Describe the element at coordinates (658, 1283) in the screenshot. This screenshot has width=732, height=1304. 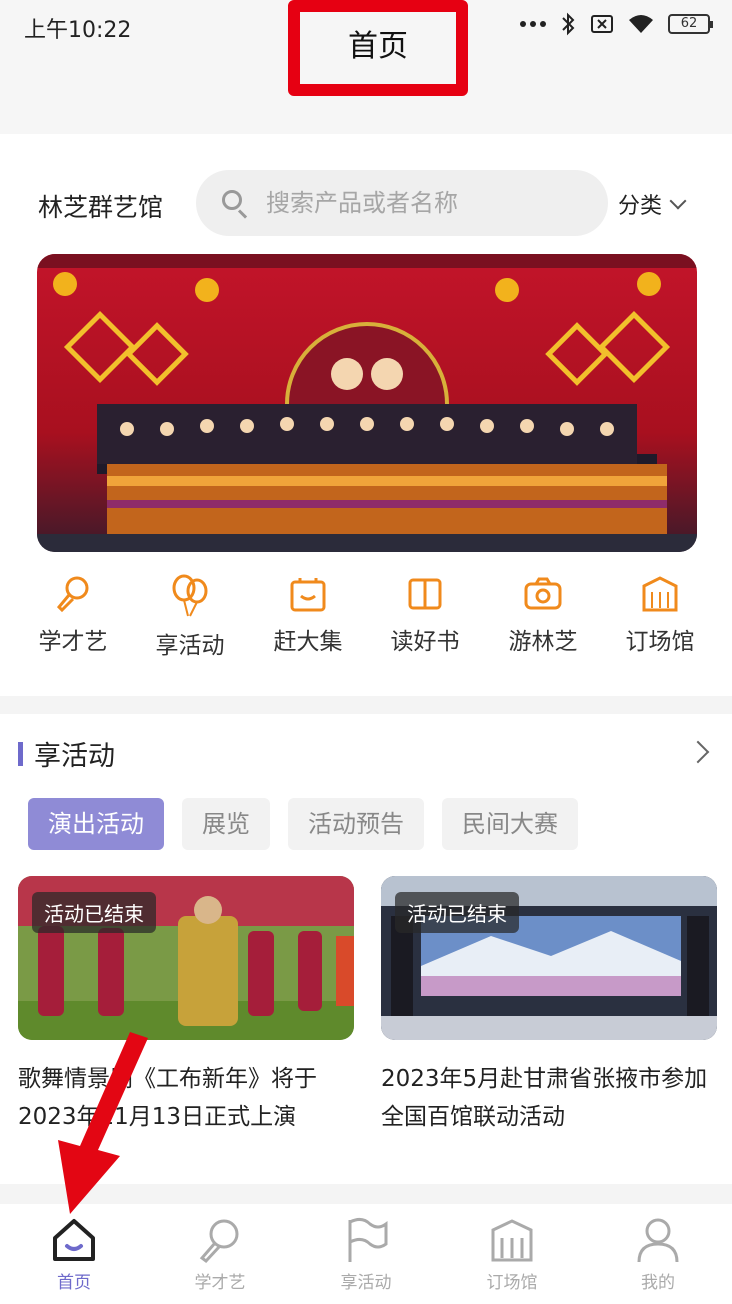
I see `tabbar-label: 我的` at that location.